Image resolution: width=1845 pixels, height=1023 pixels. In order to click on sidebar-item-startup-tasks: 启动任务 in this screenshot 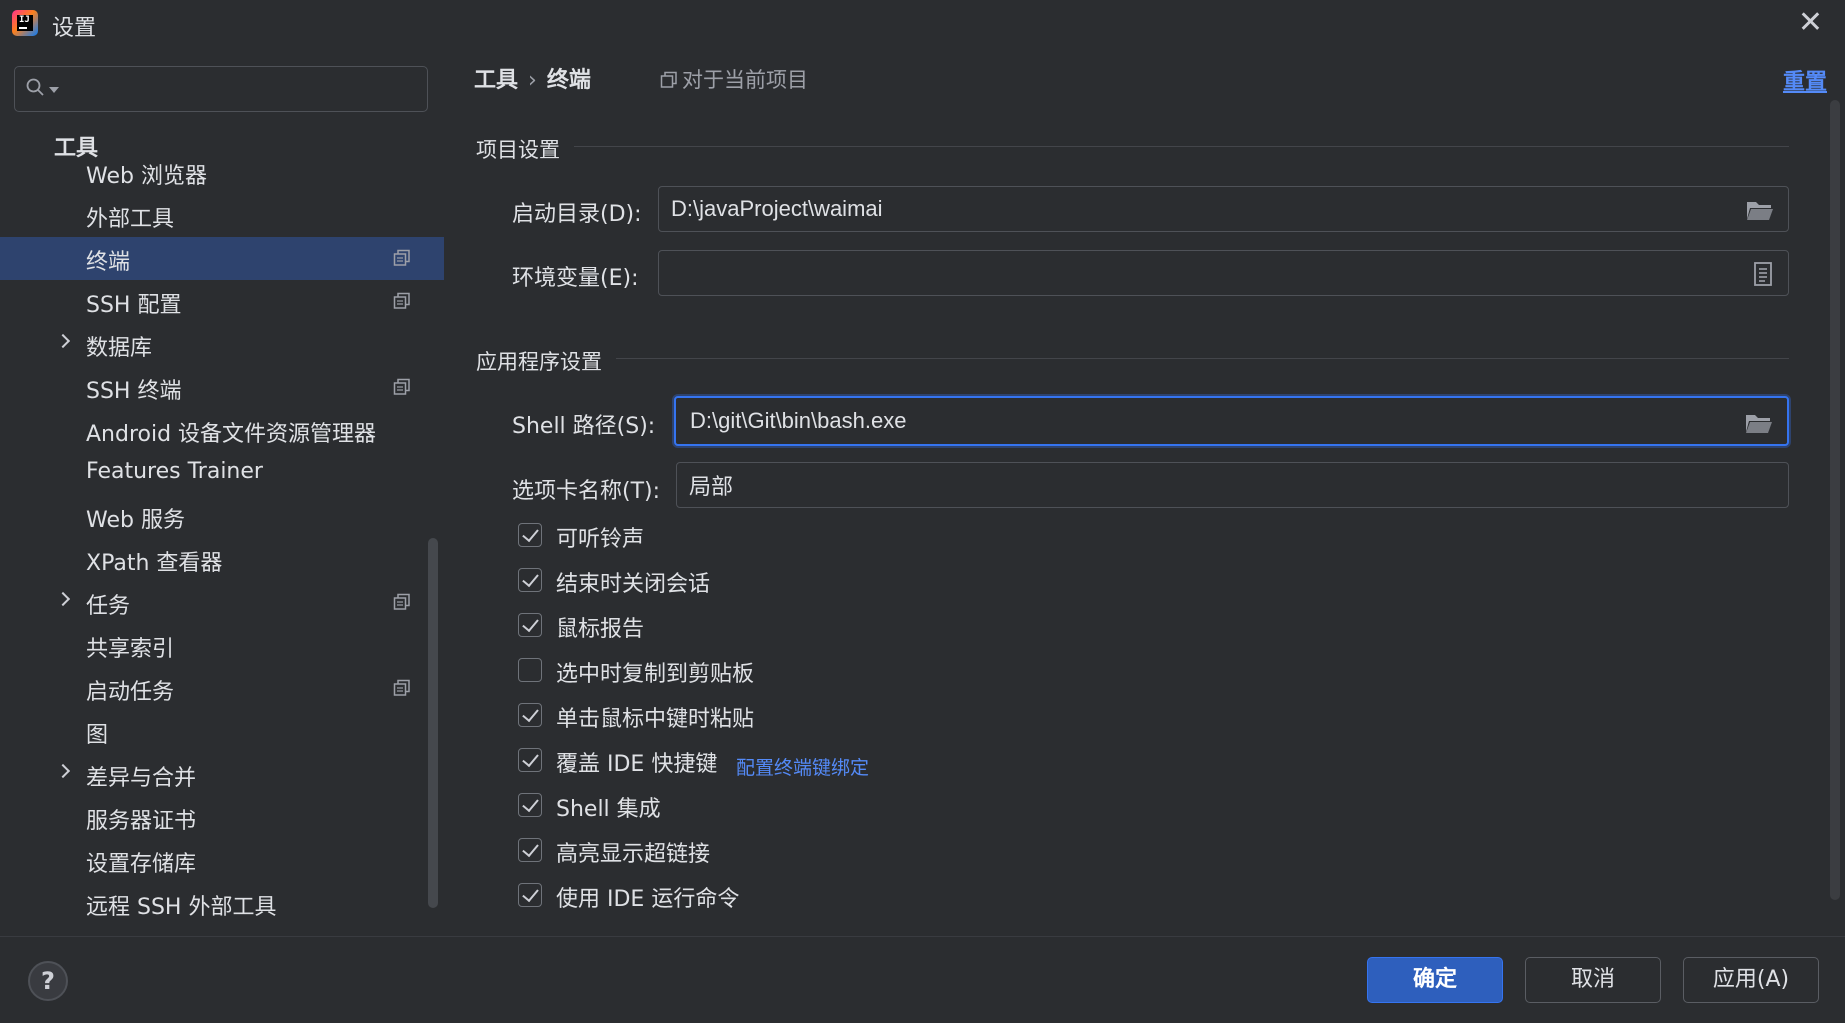, I will do `click(222, 688)`.